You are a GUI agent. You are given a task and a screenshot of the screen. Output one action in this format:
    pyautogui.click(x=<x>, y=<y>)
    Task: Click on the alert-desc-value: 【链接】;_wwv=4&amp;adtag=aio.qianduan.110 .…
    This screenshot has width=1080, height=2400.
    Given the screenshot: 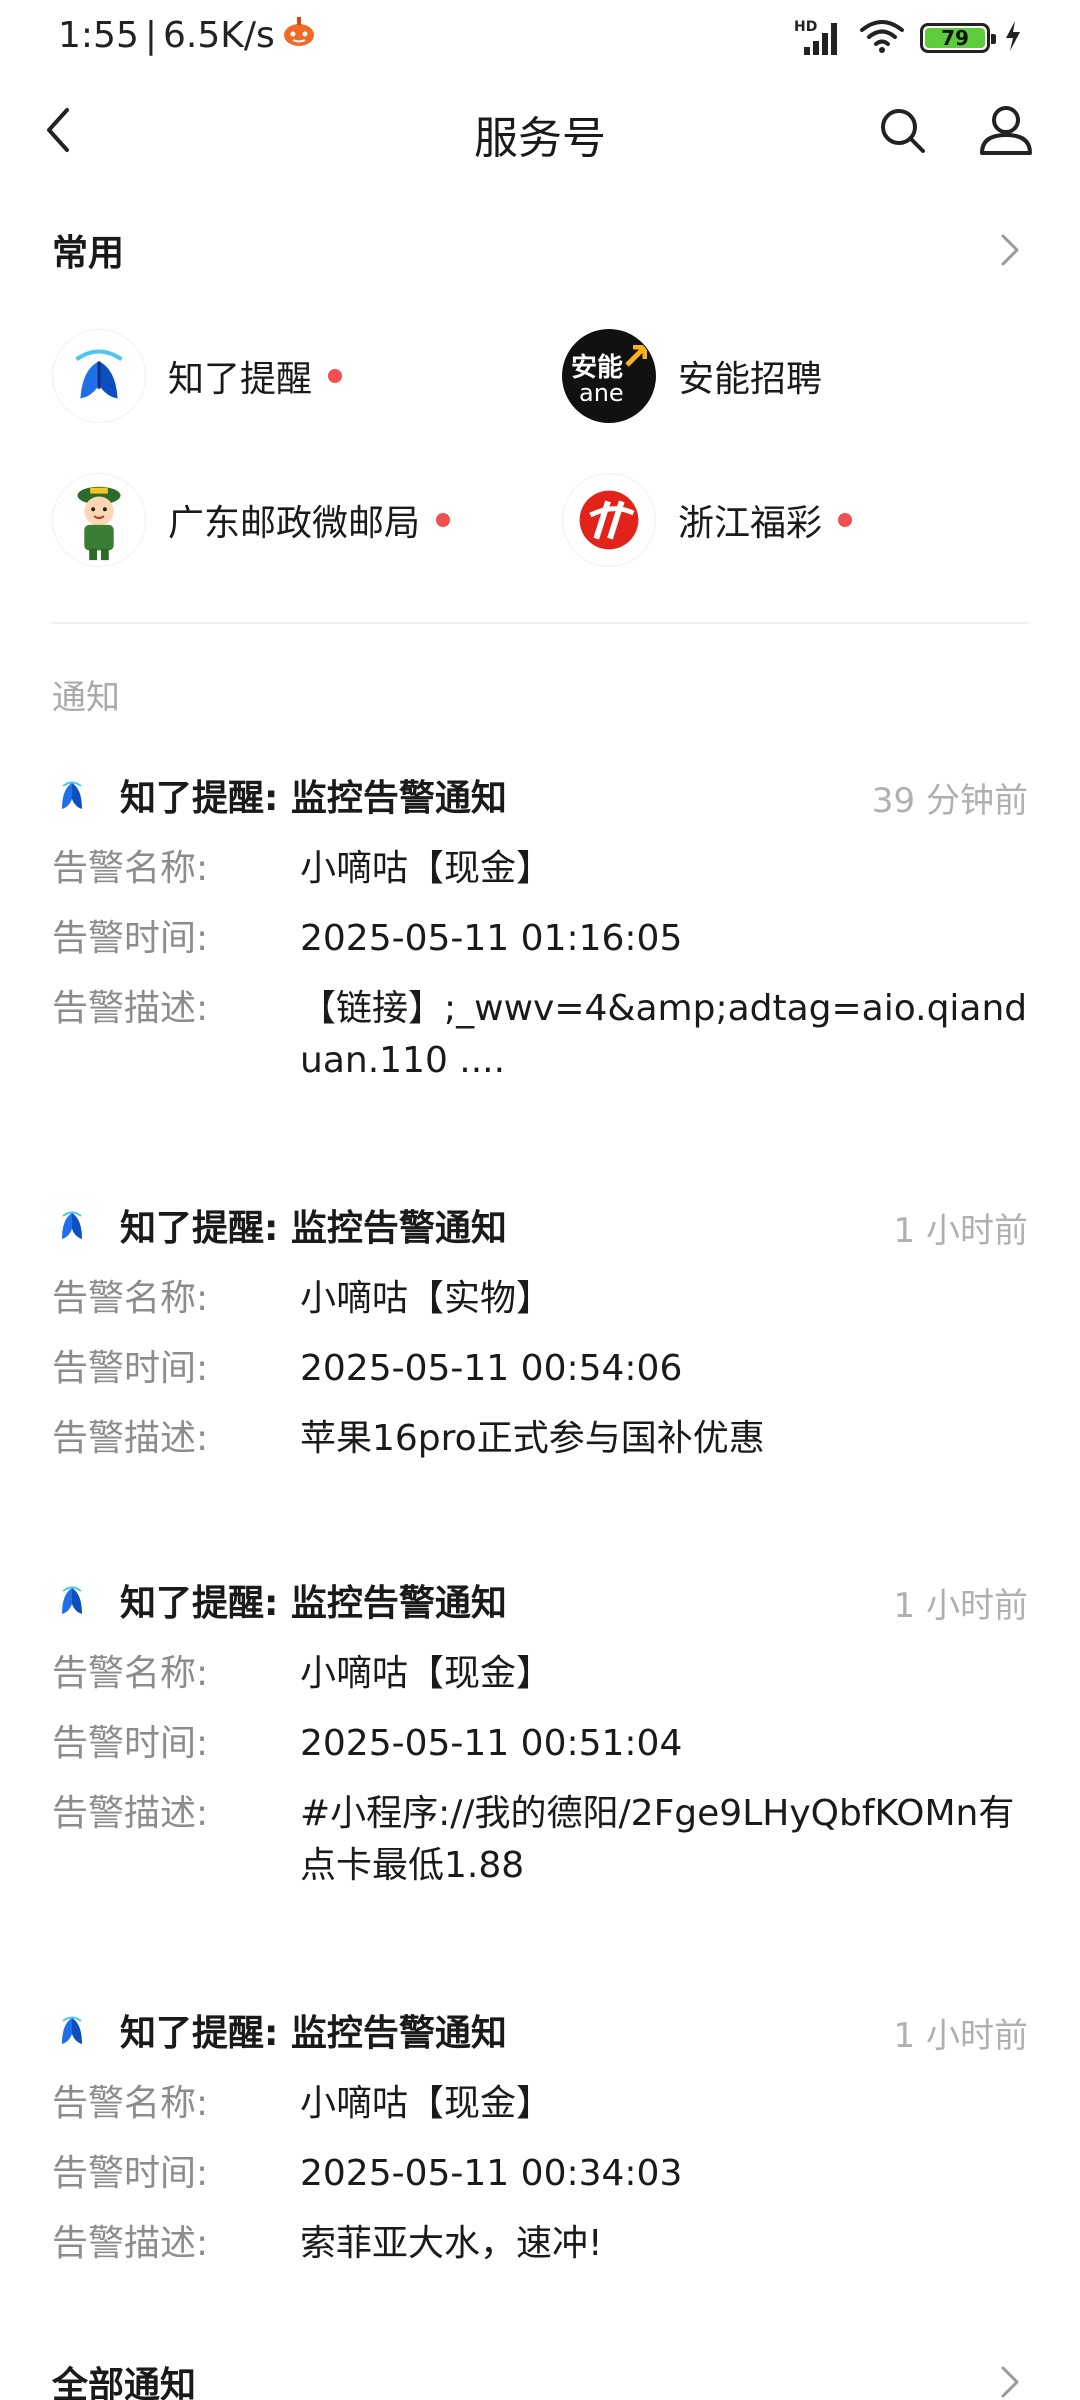 What is the action you would take?
    pyautogui.click(x=664, y=1034)
    